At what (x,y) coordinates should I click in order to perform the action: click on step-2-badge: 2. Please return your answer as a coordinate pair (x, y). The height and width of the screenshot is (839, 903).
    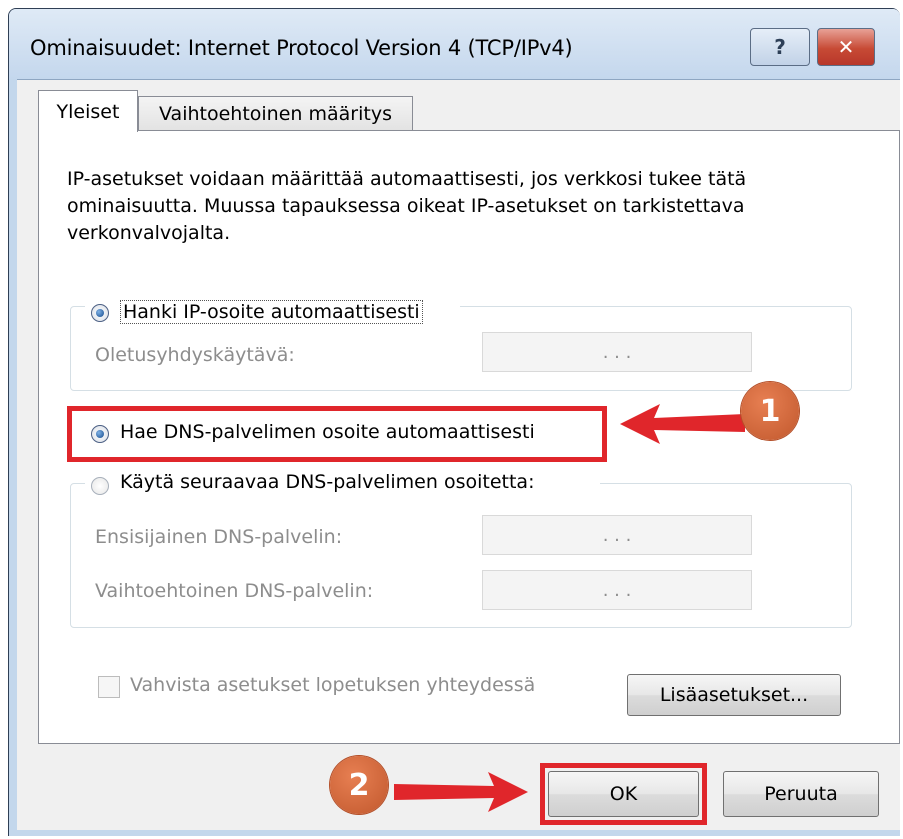
    Looking at the image, I should click on (359, 785).